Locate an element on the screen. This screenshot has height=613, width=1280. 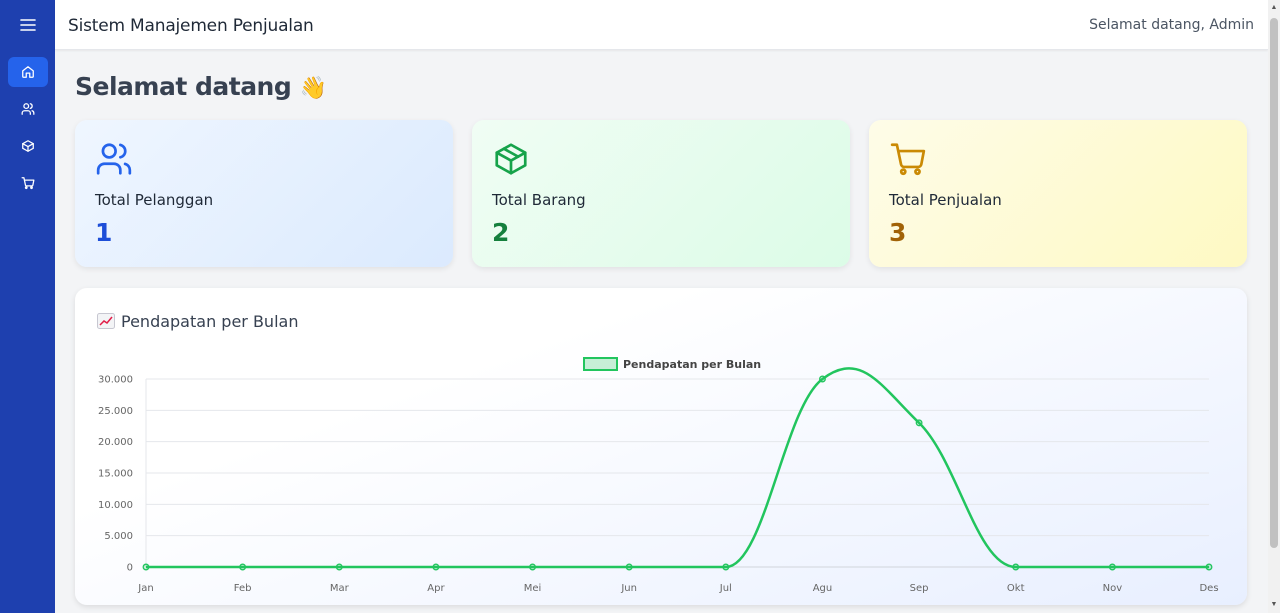
sidebar-item-dashboard is located at coordinates (28, 72).